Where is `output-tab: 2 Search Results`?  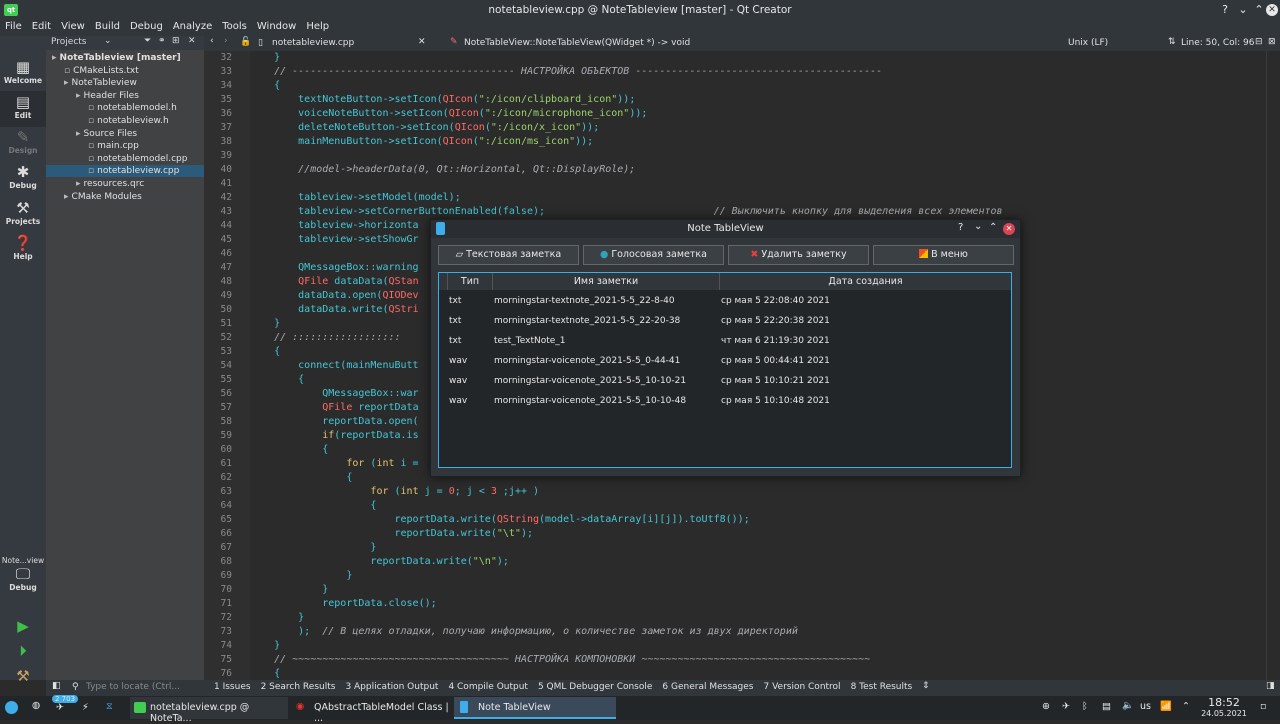
output-tab: 2 Search Results is located at coordinates (298, 687).